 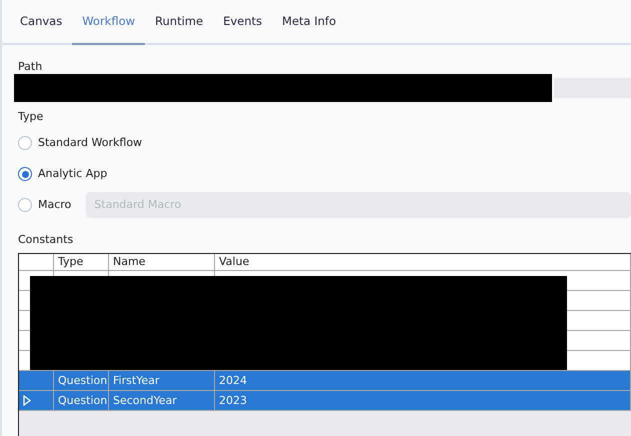 What do you see at coordinates (90, 143) in the screenshot?
I see `radio-label: Standard Workflow` at bounding box center [90, 143].